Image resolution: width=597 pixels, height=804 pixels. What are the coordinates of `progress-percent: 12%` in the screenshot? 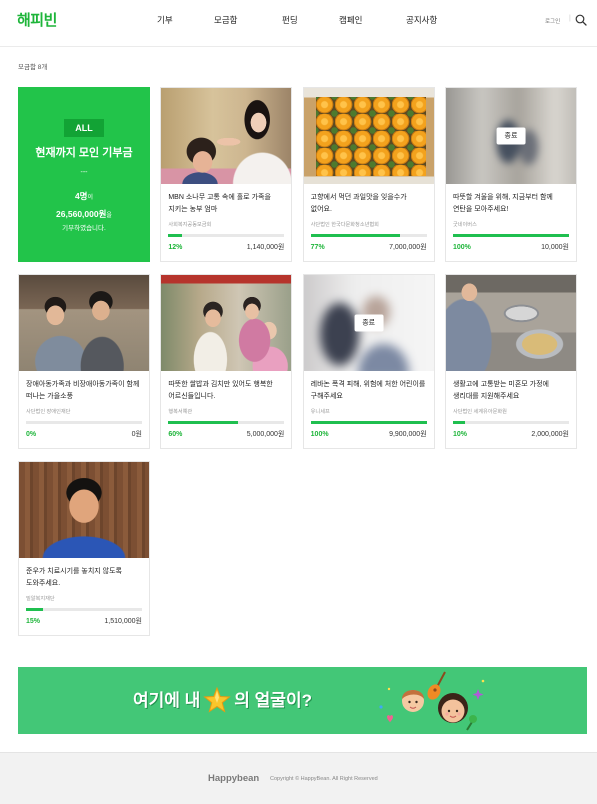 It's located at (175, 247).